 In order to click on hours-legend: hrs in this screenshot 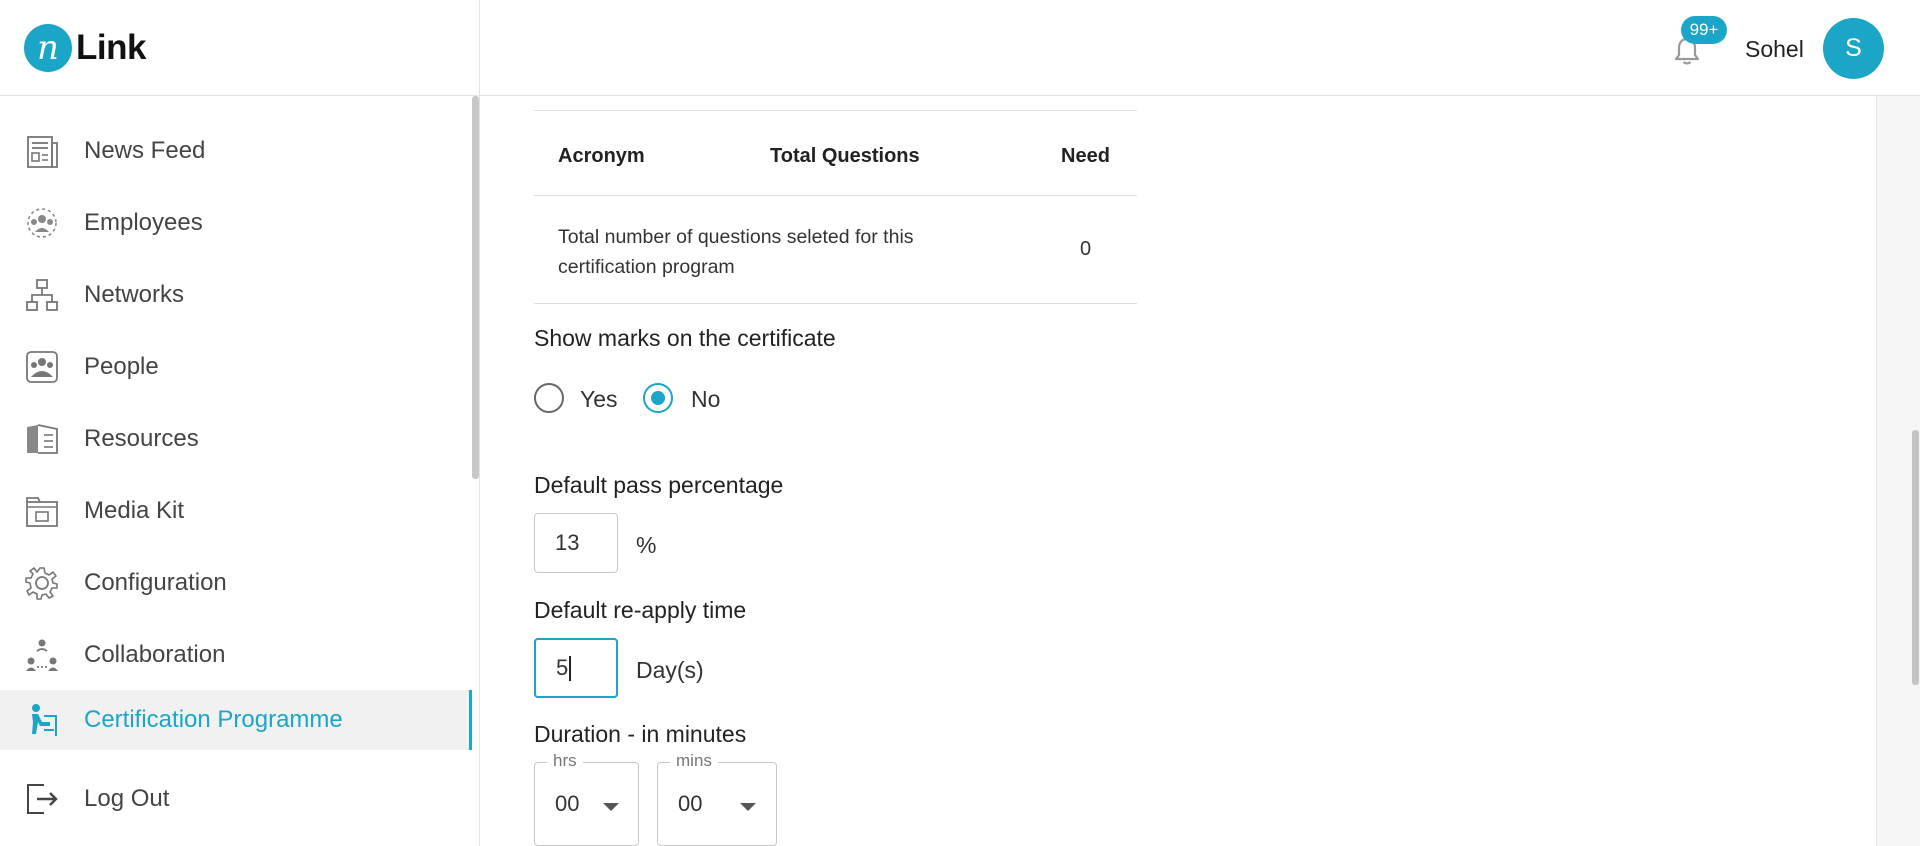, I will do `click(565, 761)`.